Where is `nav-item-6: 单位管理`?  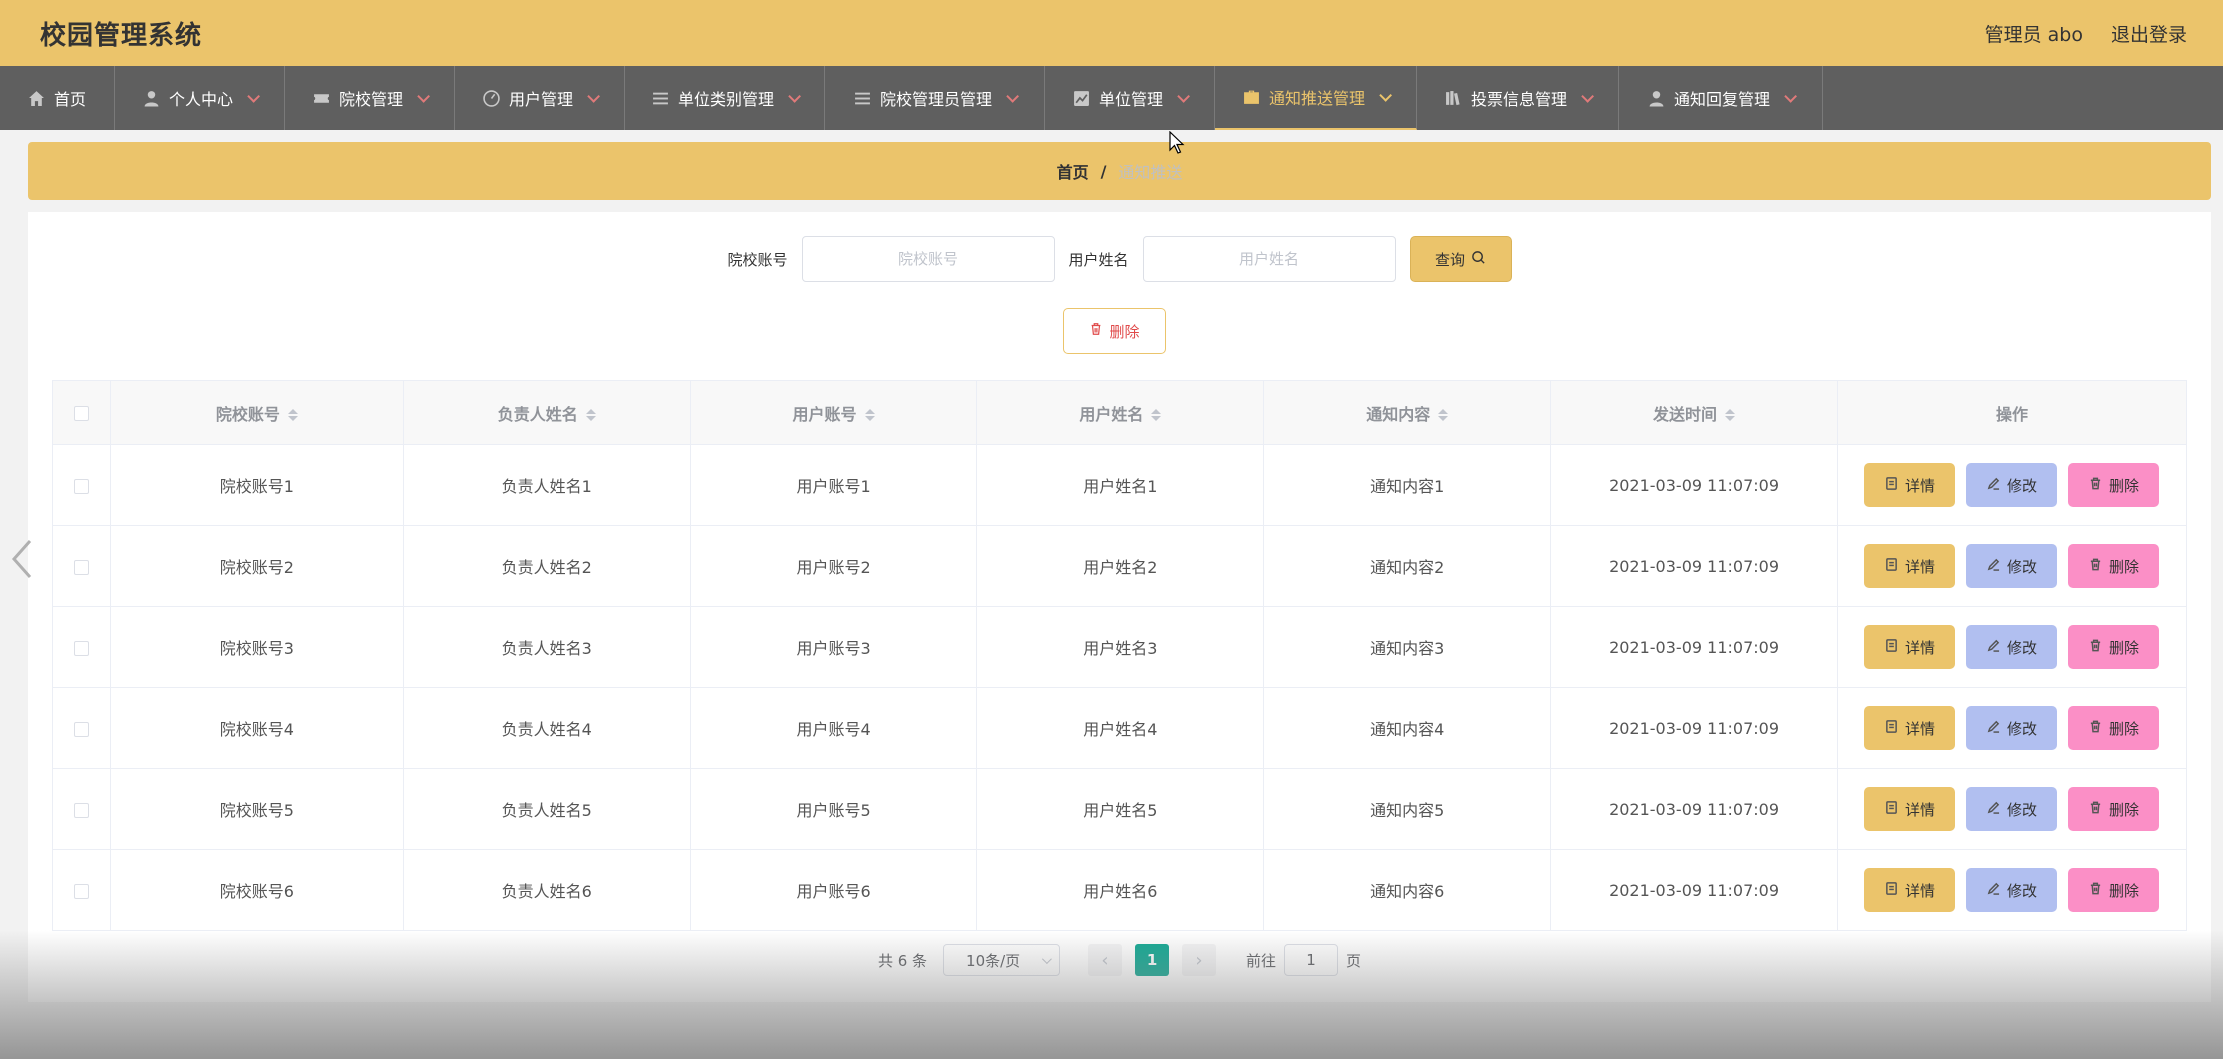
nav-item-6: 单位管理 is located at coordinates (1130, 98).